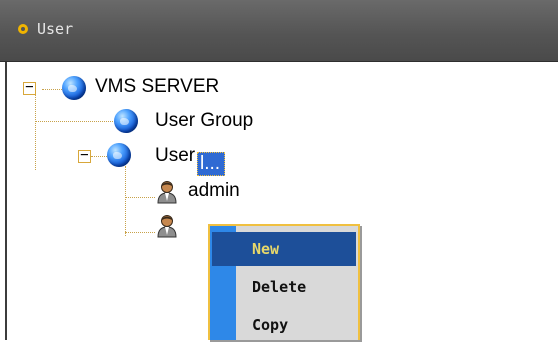 The image size is (558, 342). Describe the element at coordinates (284, 287) in the screenshot. I see `menu-item-delete: Delete` at that location.